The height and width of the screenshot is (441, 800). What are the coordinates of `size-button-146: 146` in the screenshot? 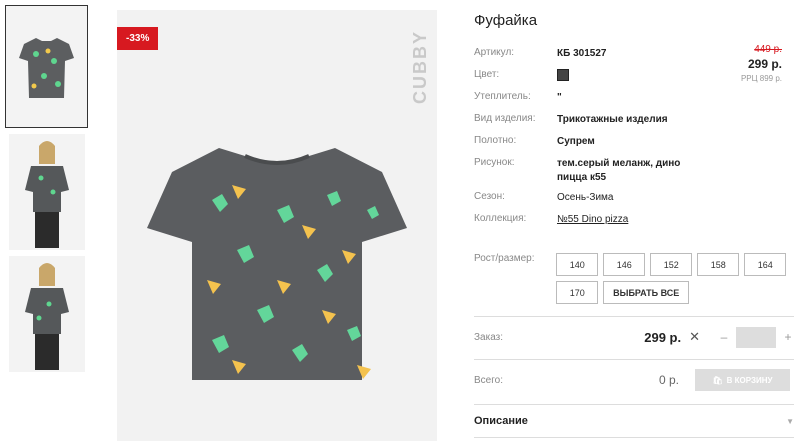 It's located at (624, 264).